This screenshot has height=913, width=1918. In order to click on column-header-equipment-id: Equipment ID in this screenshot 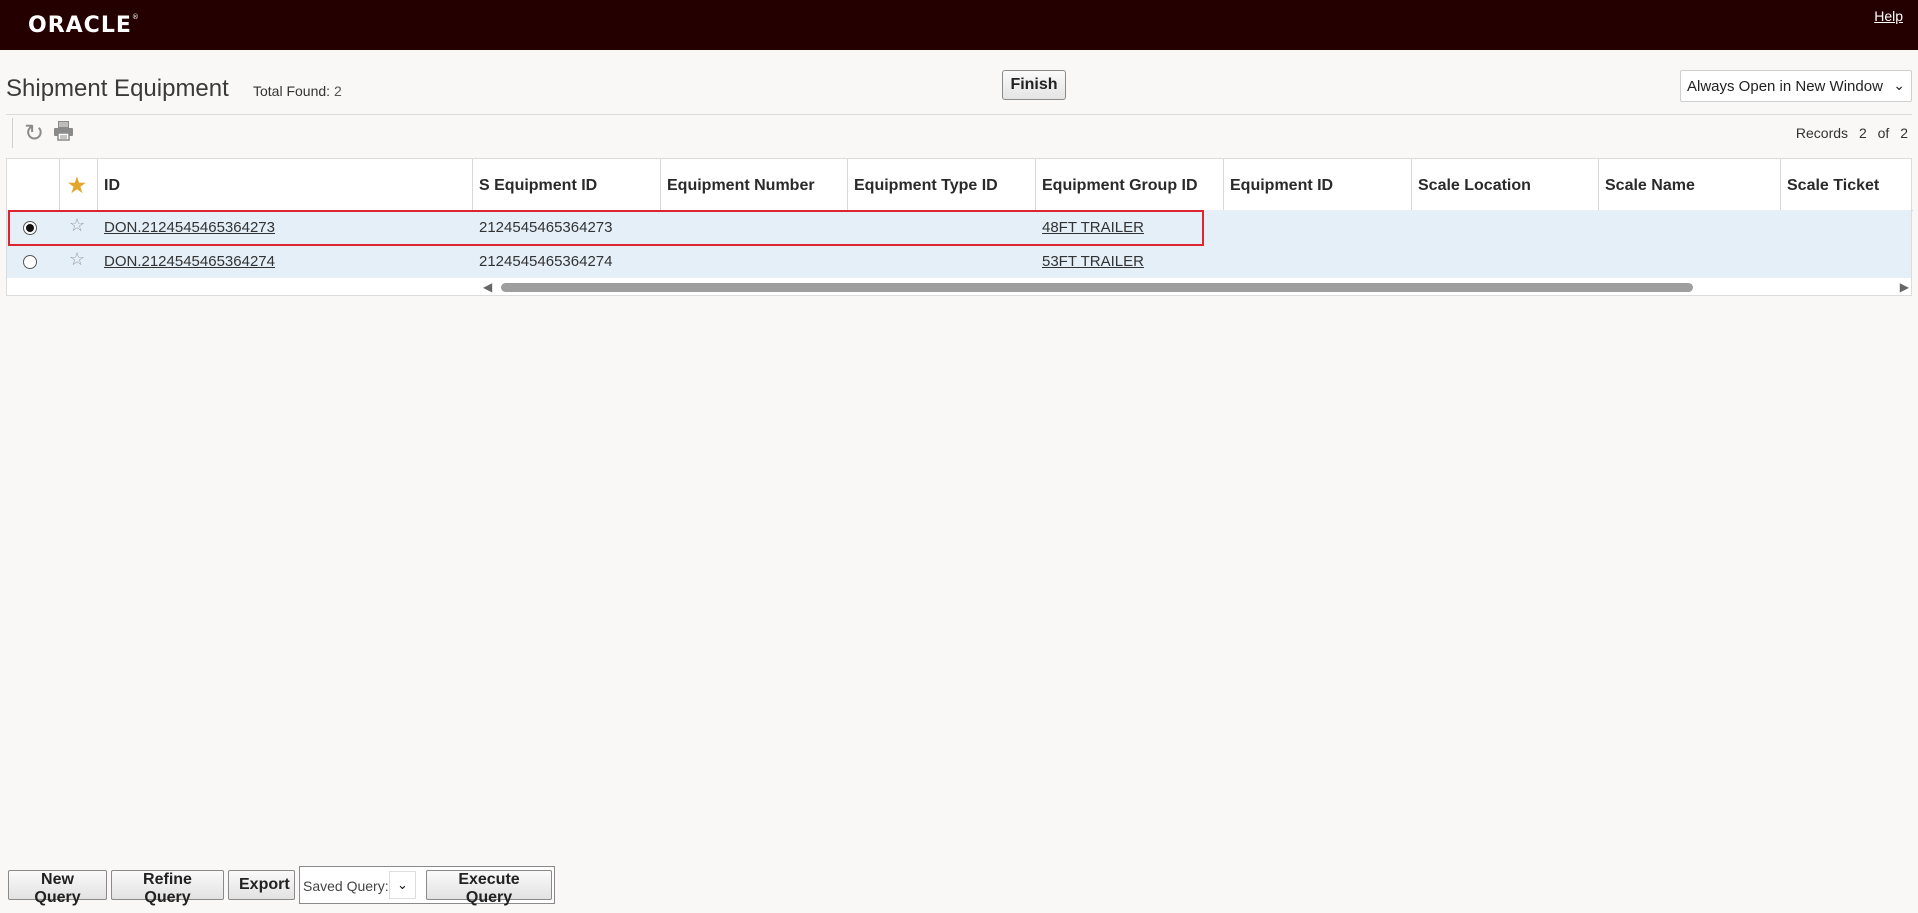, I will do `click(1318, 184)`.